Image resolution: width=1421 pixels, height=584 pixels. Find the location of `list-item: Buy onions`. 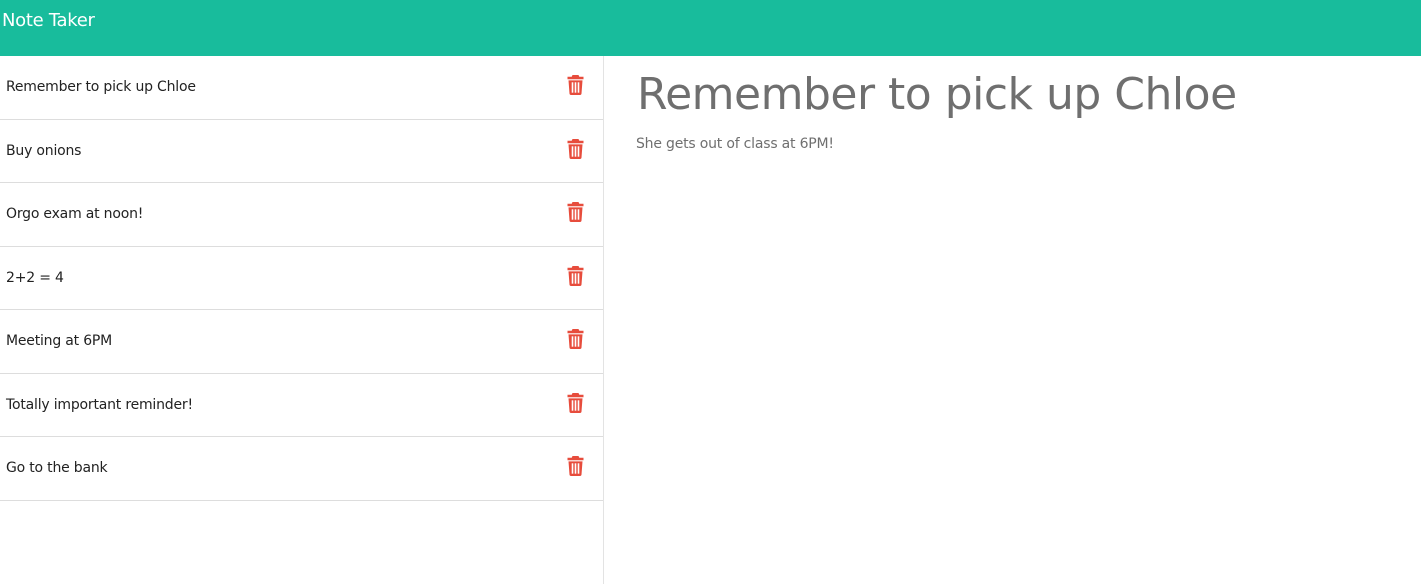

list-item: Buy onions is located at coordinates (301, 151).